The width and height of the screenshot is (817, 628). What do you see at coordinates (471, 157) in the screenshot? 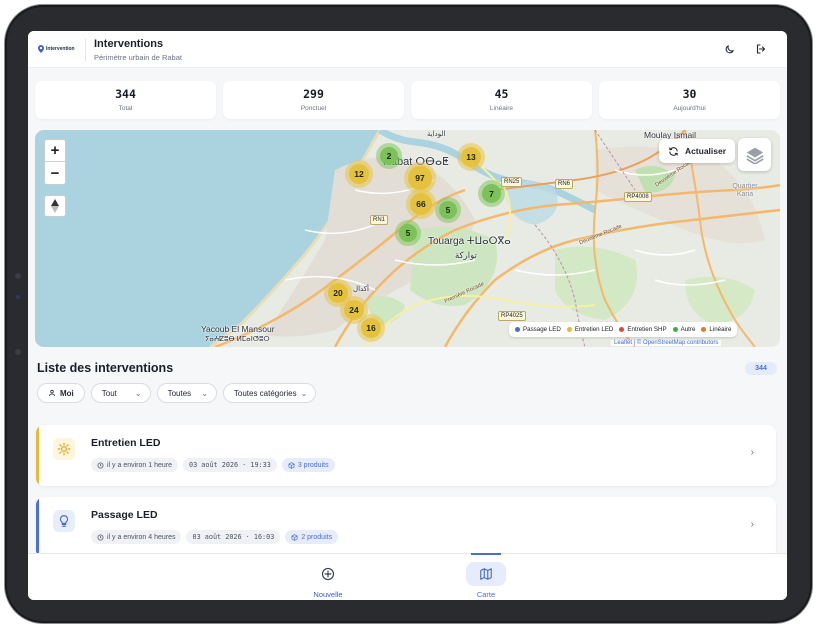
I see `map-cluster: 13` at bounding box center [471, 157].